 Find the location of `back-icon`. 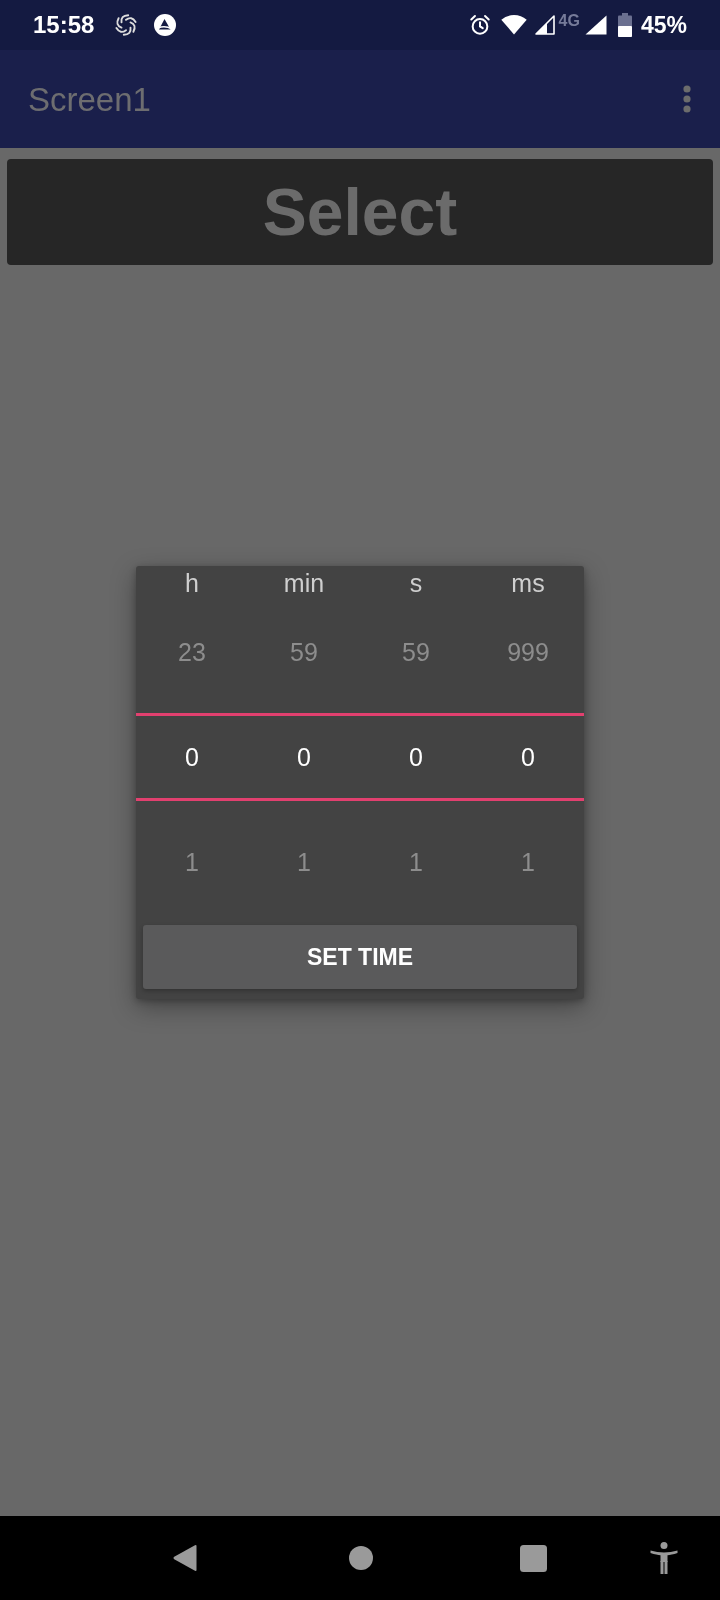

back-icon is located at coordinates (185, 1558).